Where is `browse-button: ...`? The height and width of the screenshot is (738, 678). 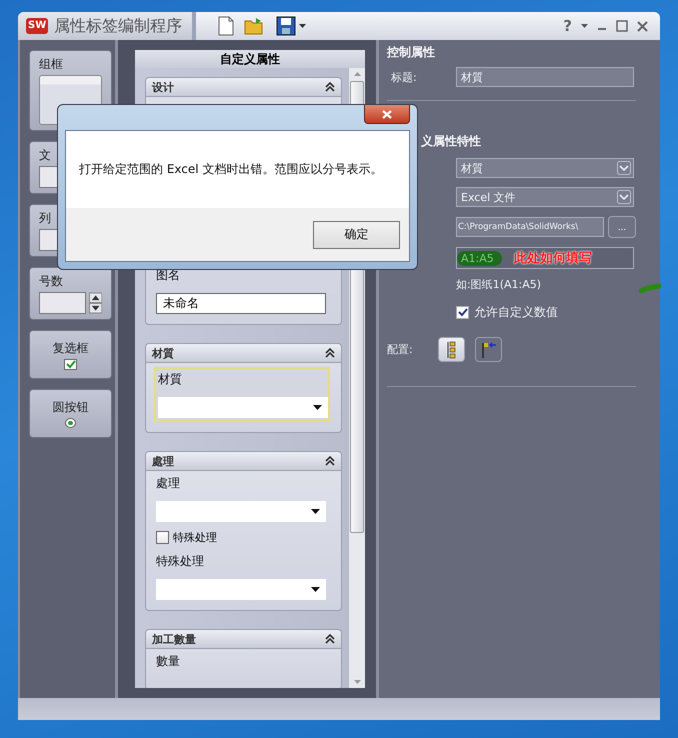 browse-button: ... is located at coordinates (622, 227).